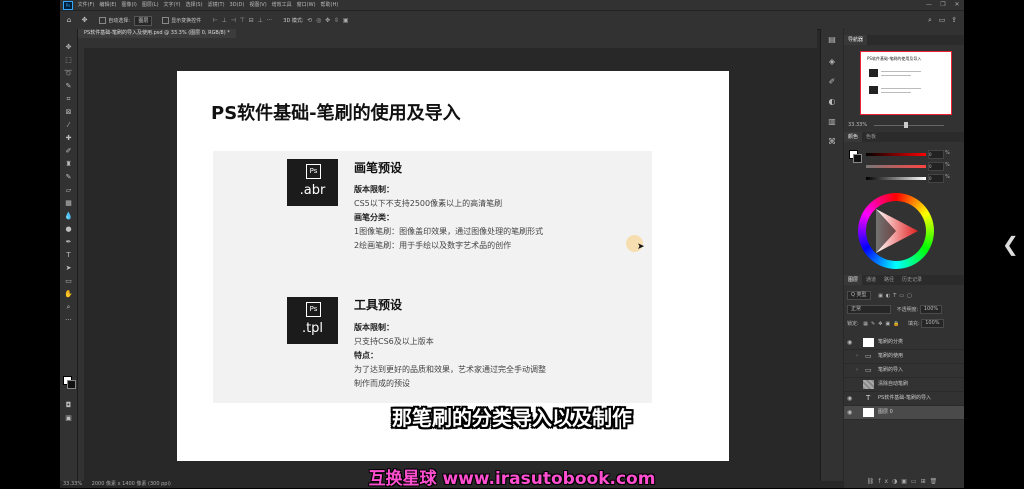  I want to click on rectangle-tool-icon: ▭, so click(68, 281).